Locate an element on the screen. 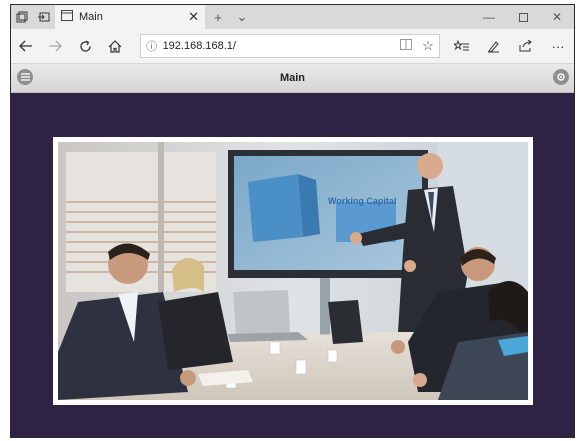 Image resolution: width=577 pixels, height=441 pixels. address-bar: ⓘ 192.168.168.1/ ☆ is located at coordinates (289, 46).